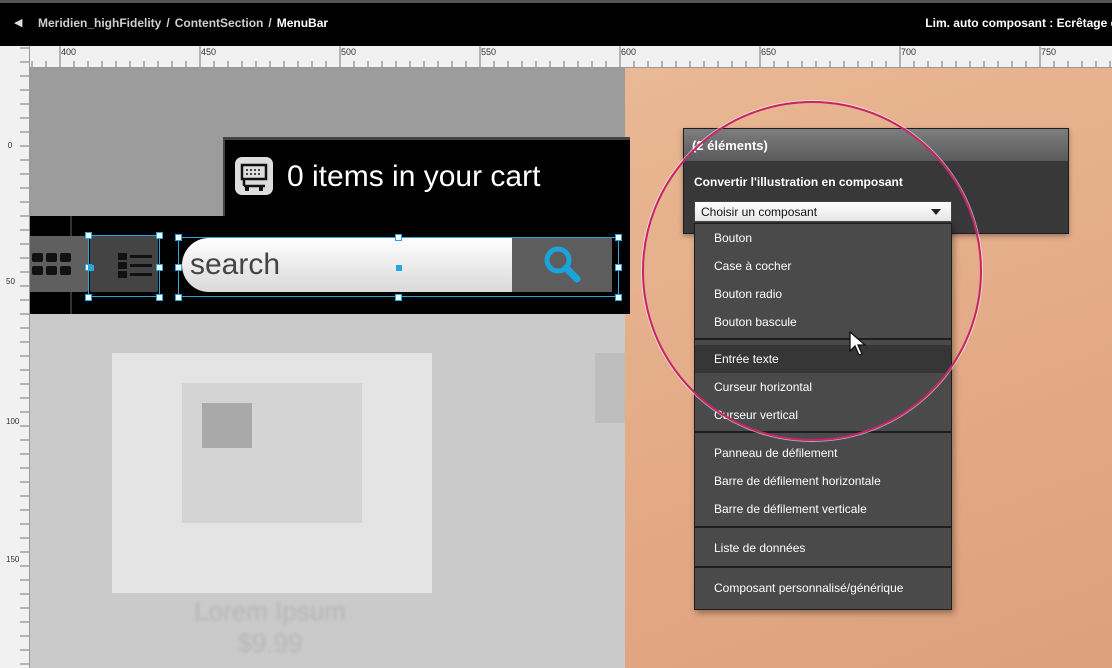 Image resolution: width=1112 pixels, height=668 pixels. I want to click on menu-item-composant-personnalise: Composant personnalisé/générique, so click(823, 588).